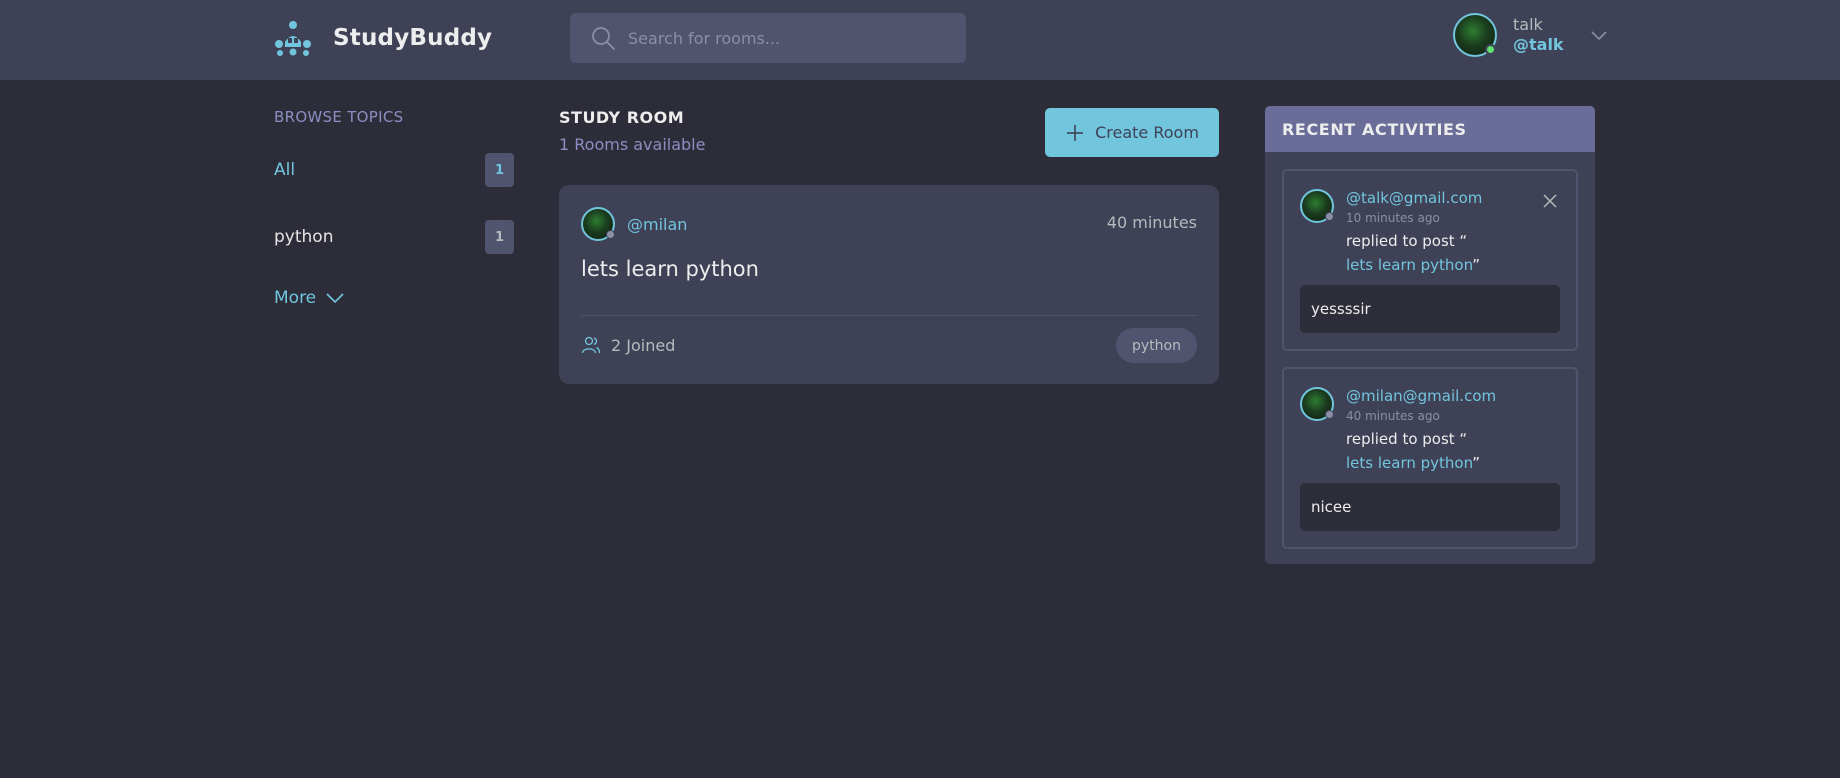 The image size is (1840, 778). I want to click on topic-label: python, so click(304, 237).